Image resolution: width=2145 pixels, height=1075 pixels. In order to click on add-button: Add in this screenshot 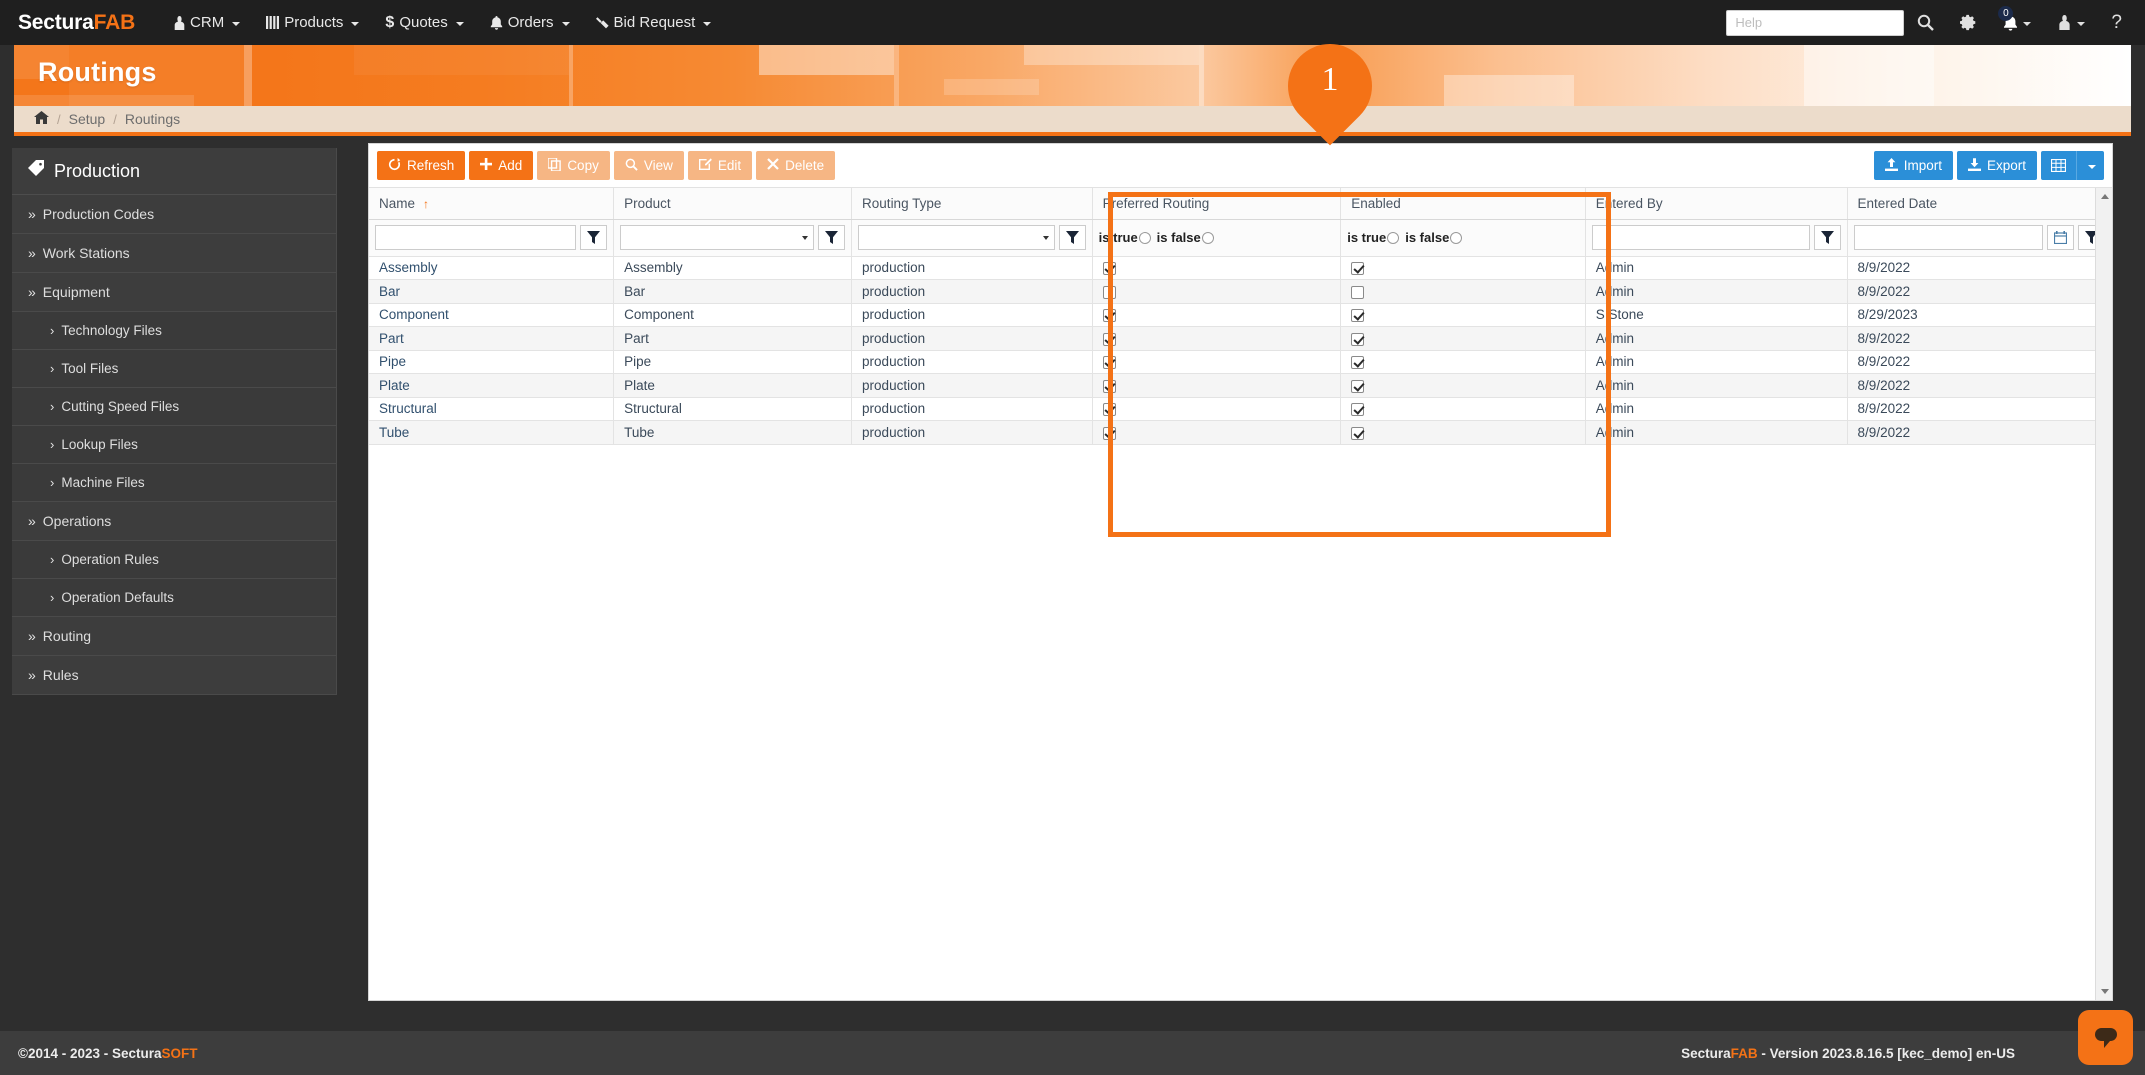, I will do `click(501, 165)`.